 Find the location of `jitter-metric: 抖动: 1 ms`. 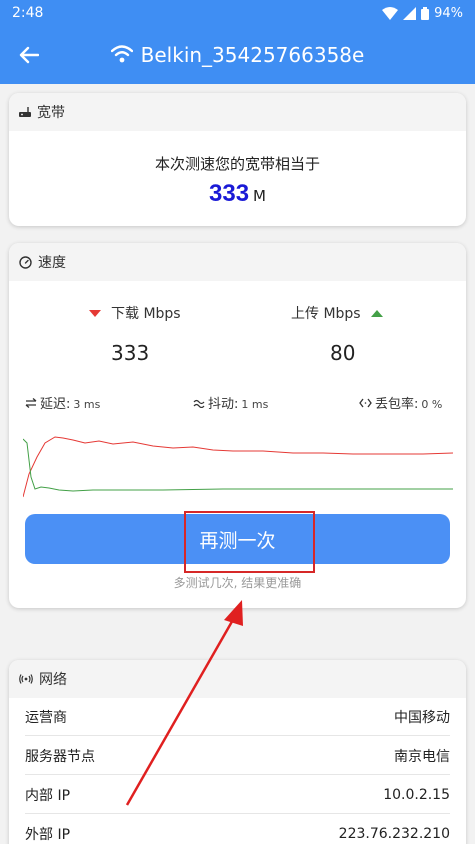

jitter-metric: 抖动: 1 ms is located at coordinates (230, 402).